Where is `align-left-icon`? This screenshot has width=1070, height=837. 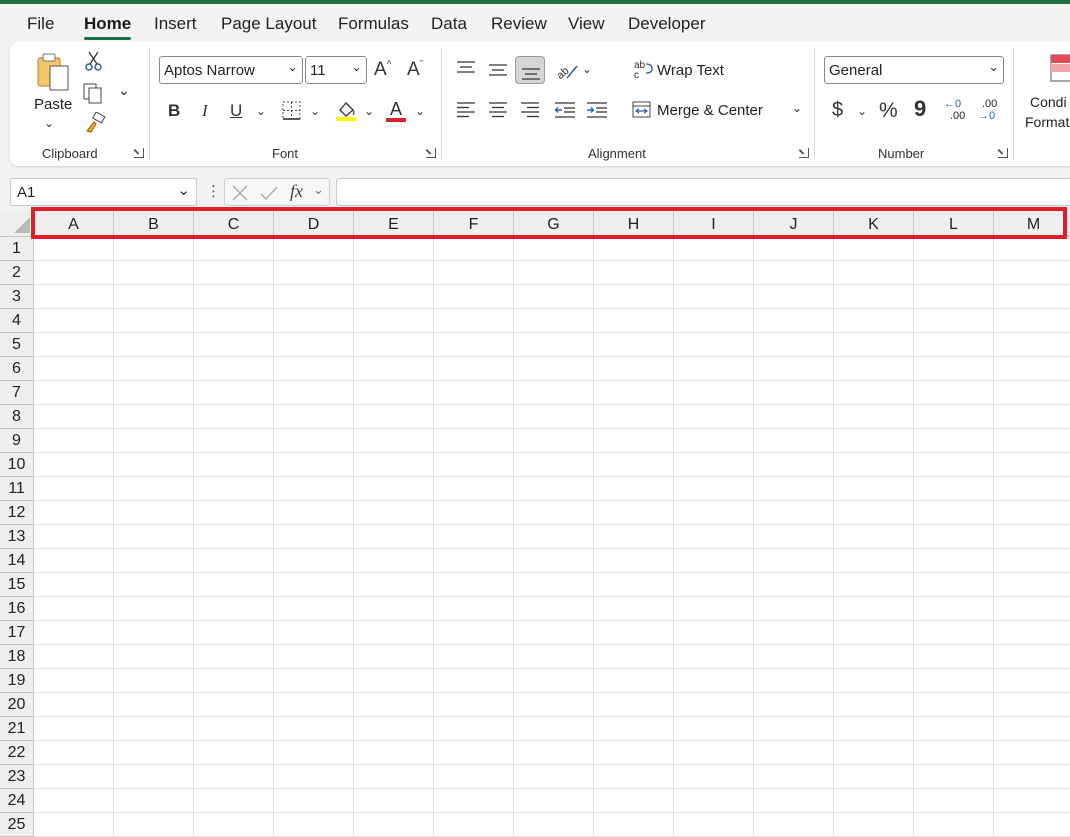 align-left-icon is located at coordinates (466, 110).